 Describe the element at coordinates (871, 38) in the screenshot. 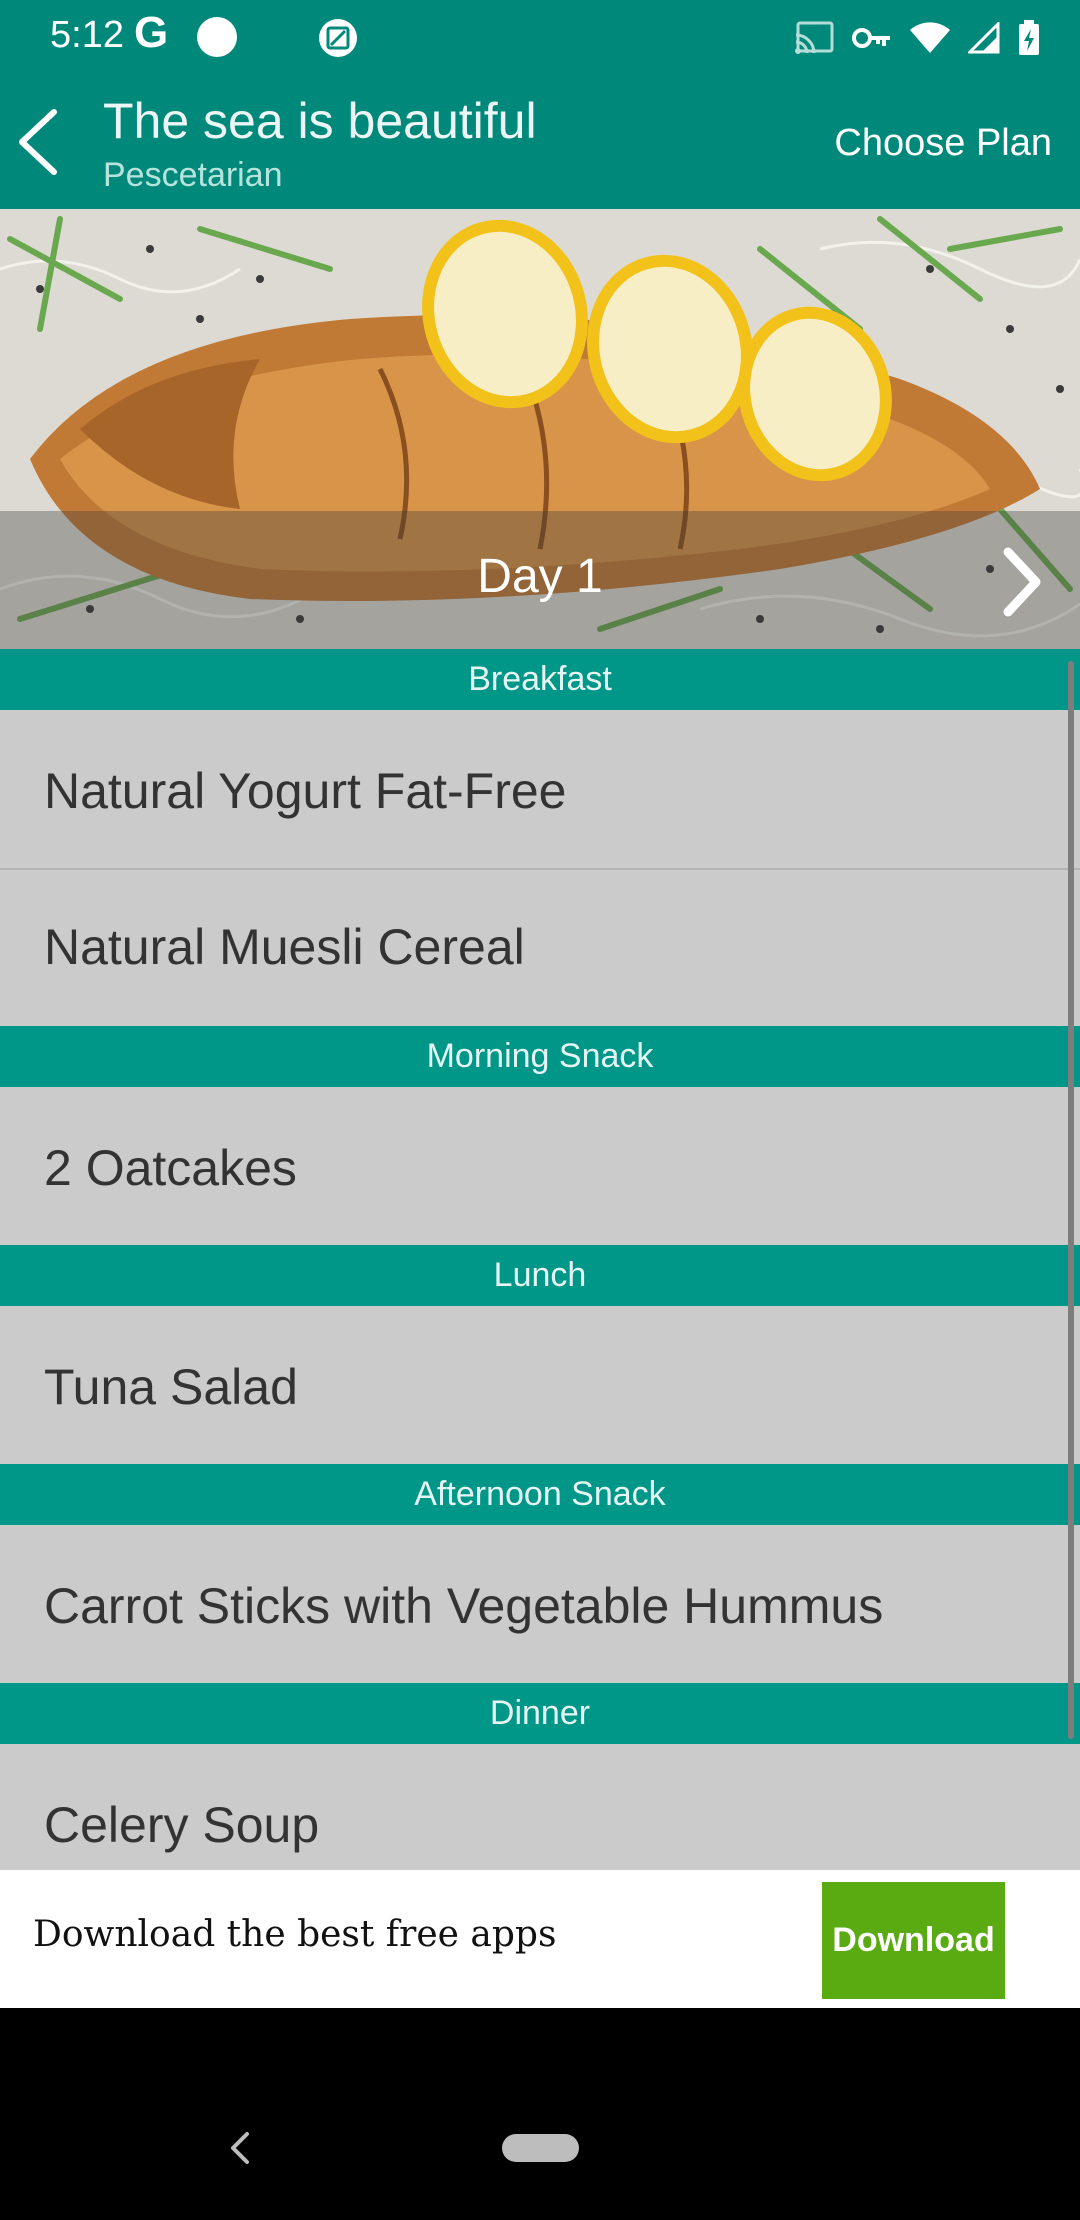

I see `vpn-key-icon` at that location.